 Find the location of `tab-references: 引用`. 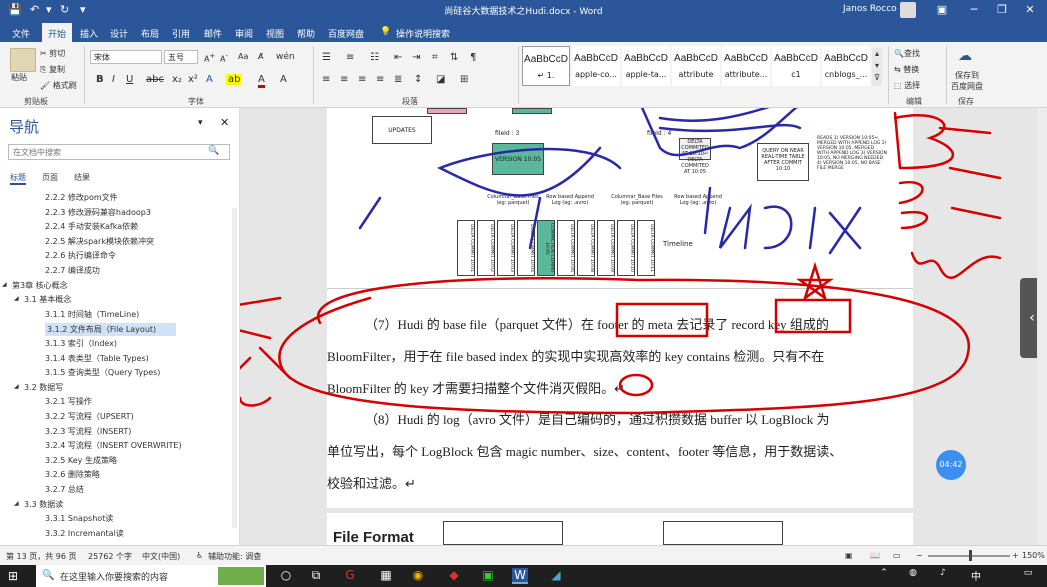

tab-references: 引用 is located at coordinates (181, 33).